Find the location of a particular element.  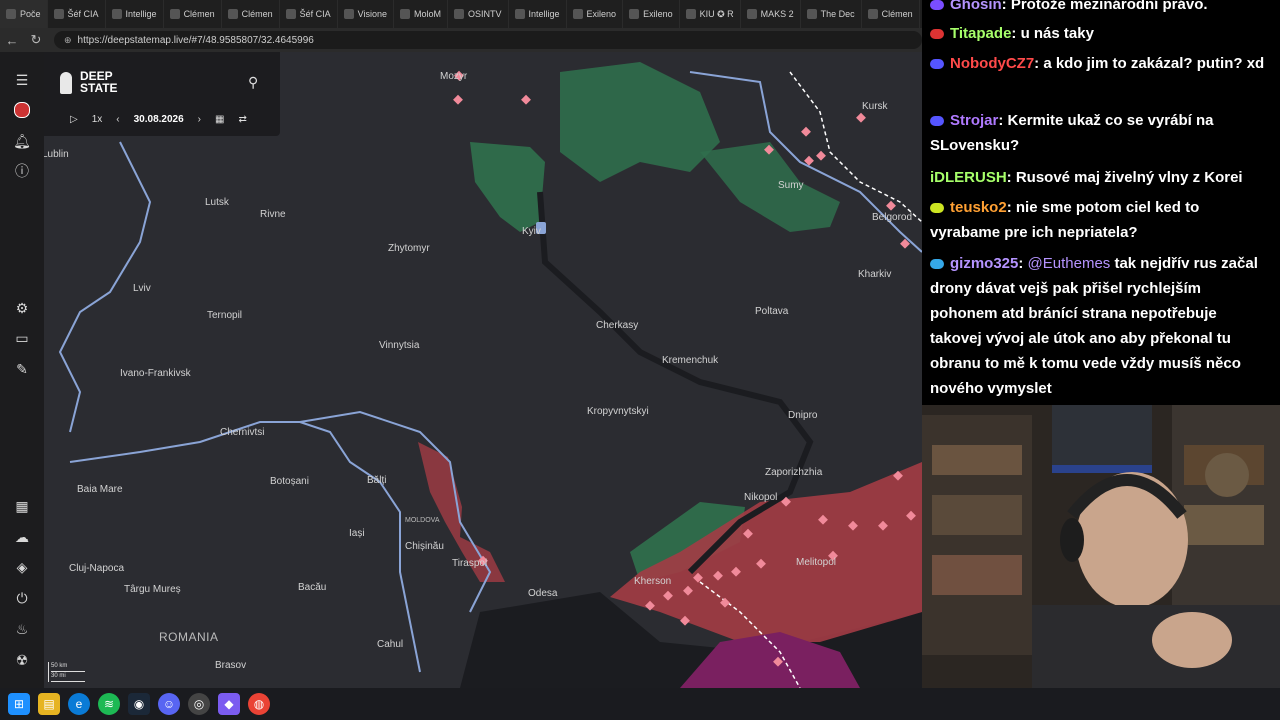

discord-icon: ☺ is located at coordinates (169, 704).